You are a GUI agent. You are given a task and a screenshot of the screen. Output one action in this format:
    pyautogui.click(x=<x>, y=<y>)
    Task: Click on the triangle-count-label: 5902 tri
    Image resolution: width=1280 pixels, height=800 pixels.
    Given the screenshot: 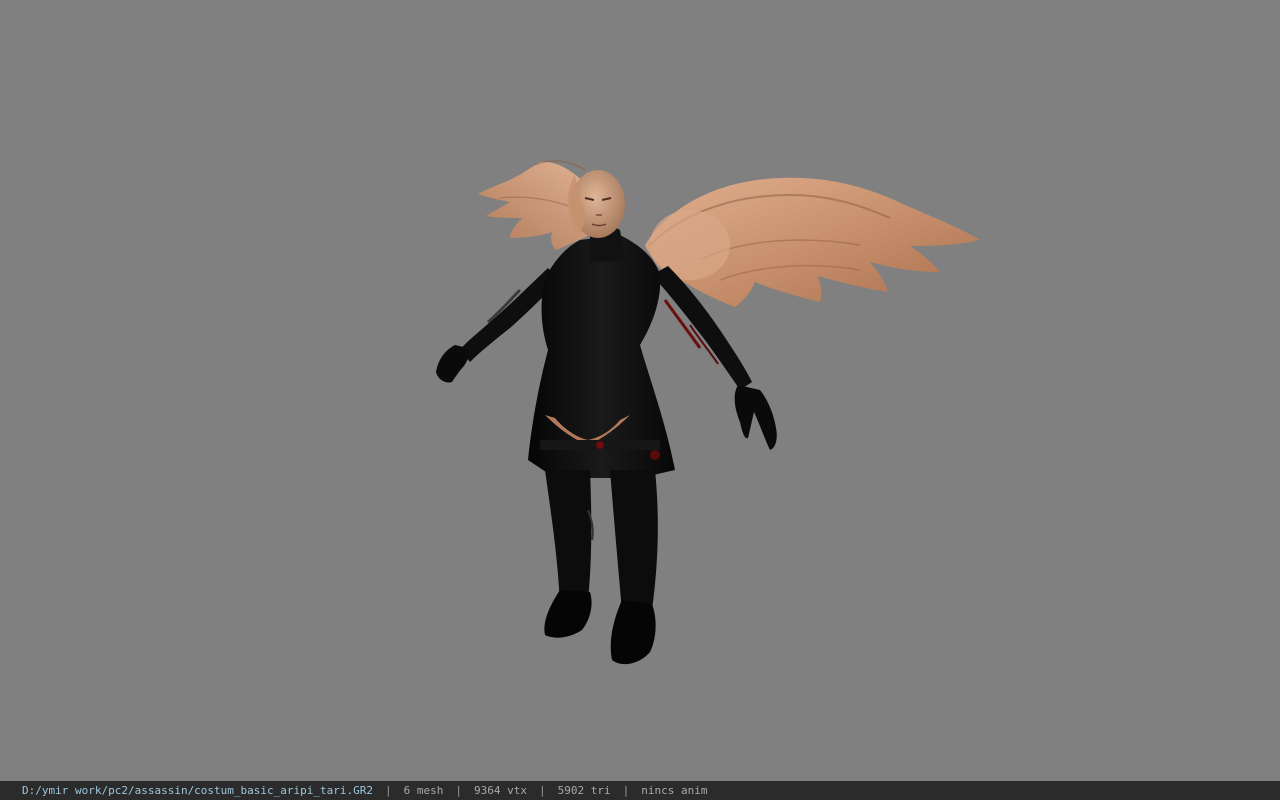 What is the action you would take?
    pyautogui.click(x=584, y=790)
    